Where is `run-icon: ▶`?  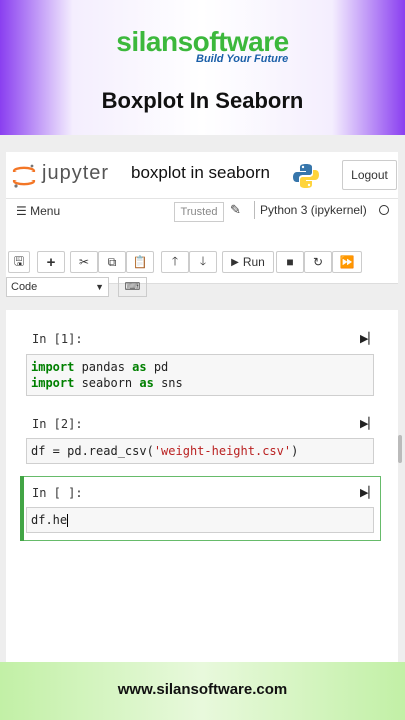 run-icon: ▶ is located at coordinates (235, 262).